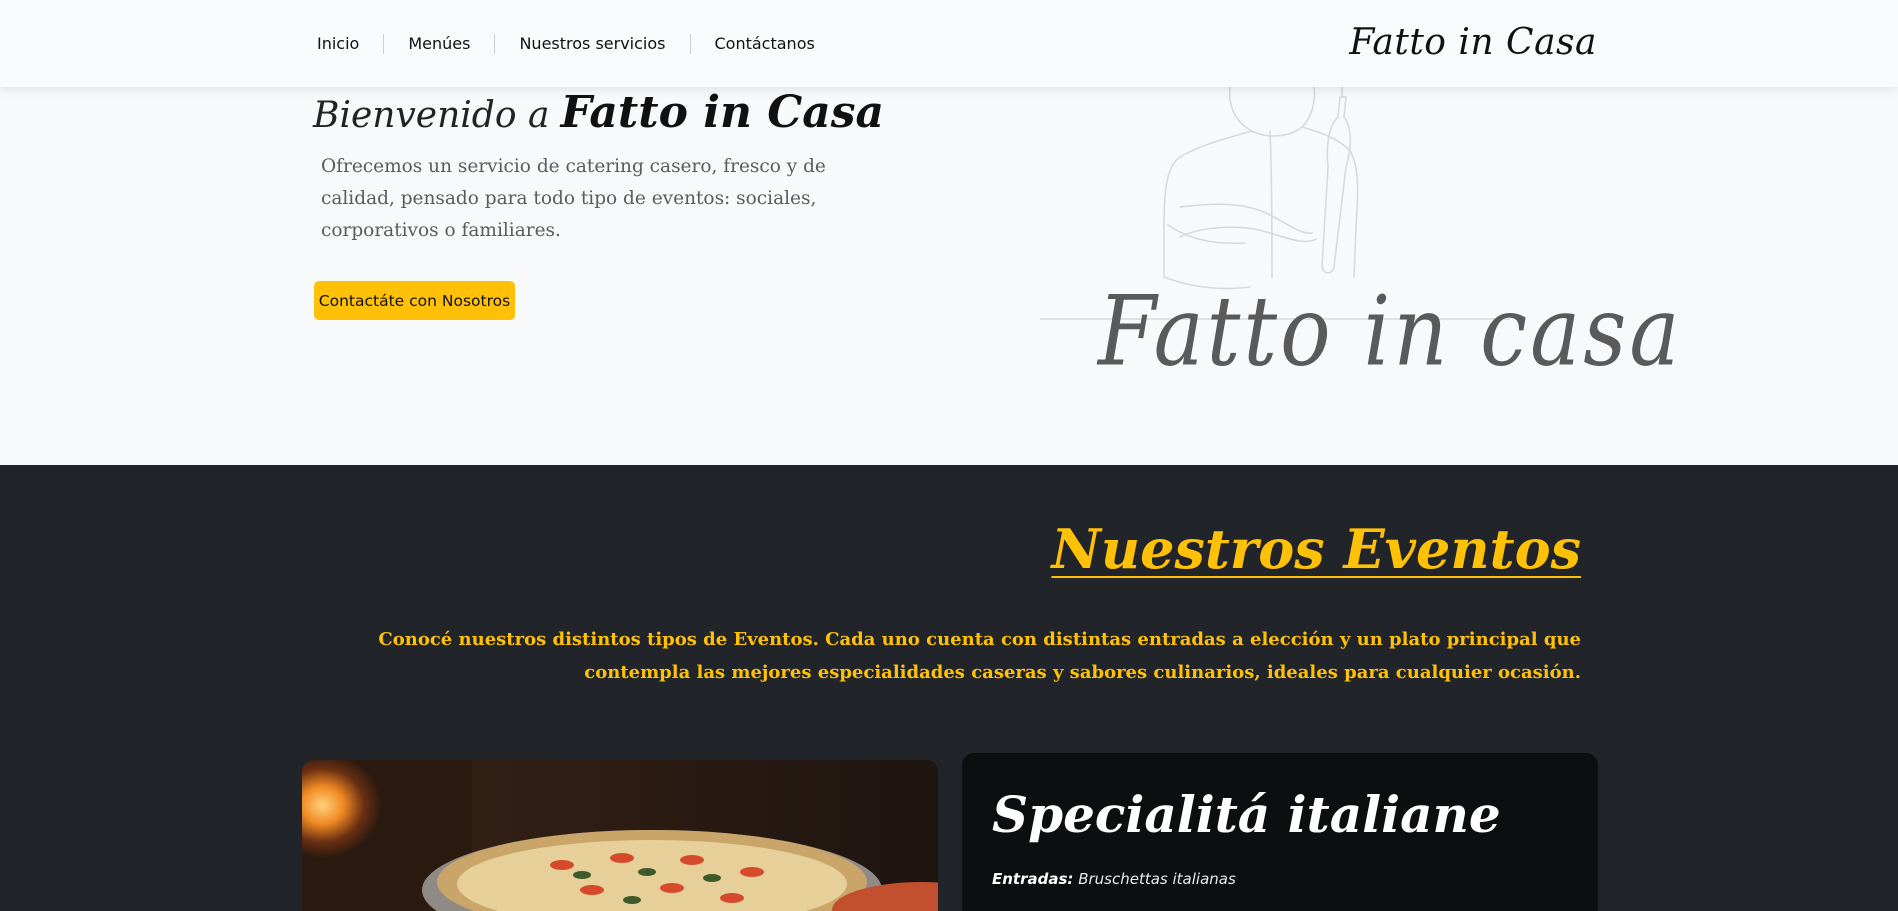 Image resolution: width=1898 pixels, height=911 pixels. Describe the element at coordinates (1033, 879) in the screenshot. I see `entry-label: Entradas:` at that location.